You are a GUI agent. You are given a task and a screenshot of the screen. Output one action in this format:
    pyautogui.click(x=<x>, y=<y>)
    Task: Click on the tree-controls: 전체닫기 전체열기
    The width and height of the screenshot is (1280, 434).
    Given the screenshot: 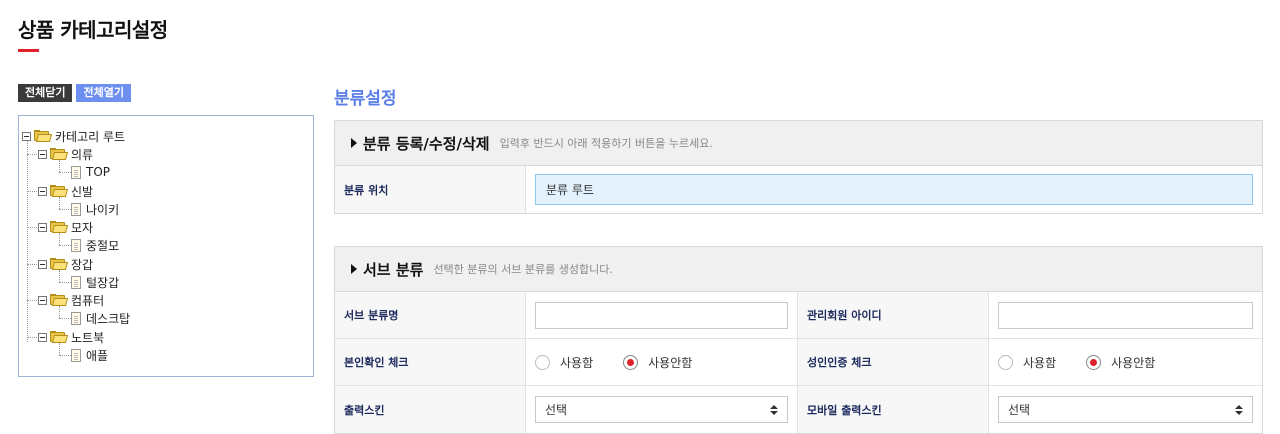 What is the action you would take?
    pyautogui.click(x=74, y=93)
    